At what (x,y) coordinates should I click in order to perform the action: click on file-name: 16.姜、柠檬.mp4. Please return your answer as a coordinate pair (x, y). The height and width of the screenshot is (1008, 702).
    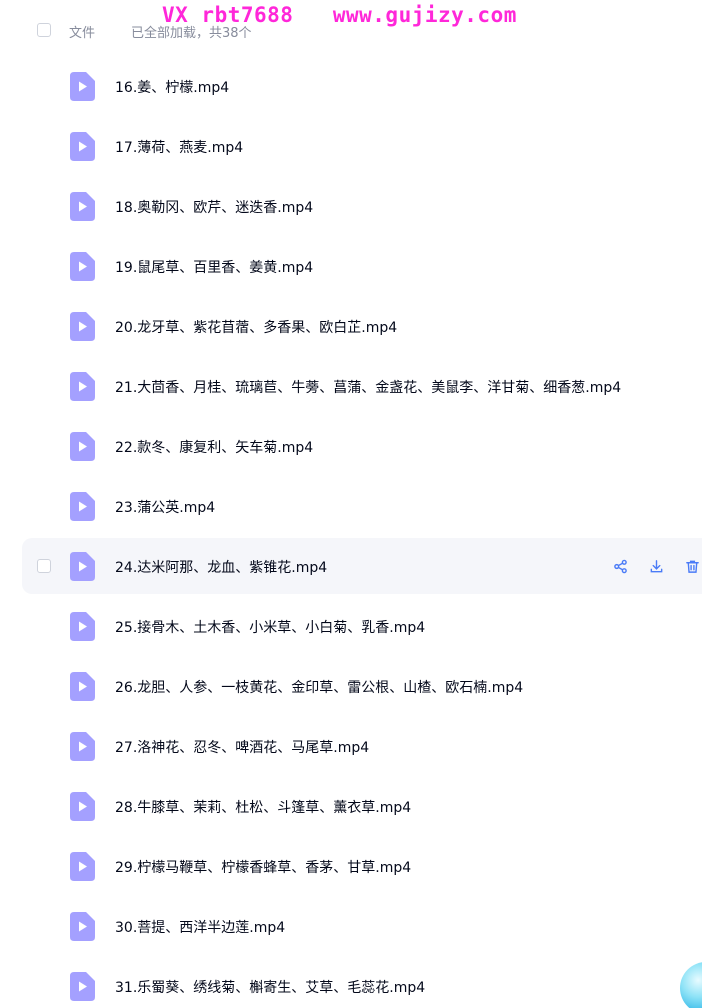
    Looking at the image, I should click on (172, 87).